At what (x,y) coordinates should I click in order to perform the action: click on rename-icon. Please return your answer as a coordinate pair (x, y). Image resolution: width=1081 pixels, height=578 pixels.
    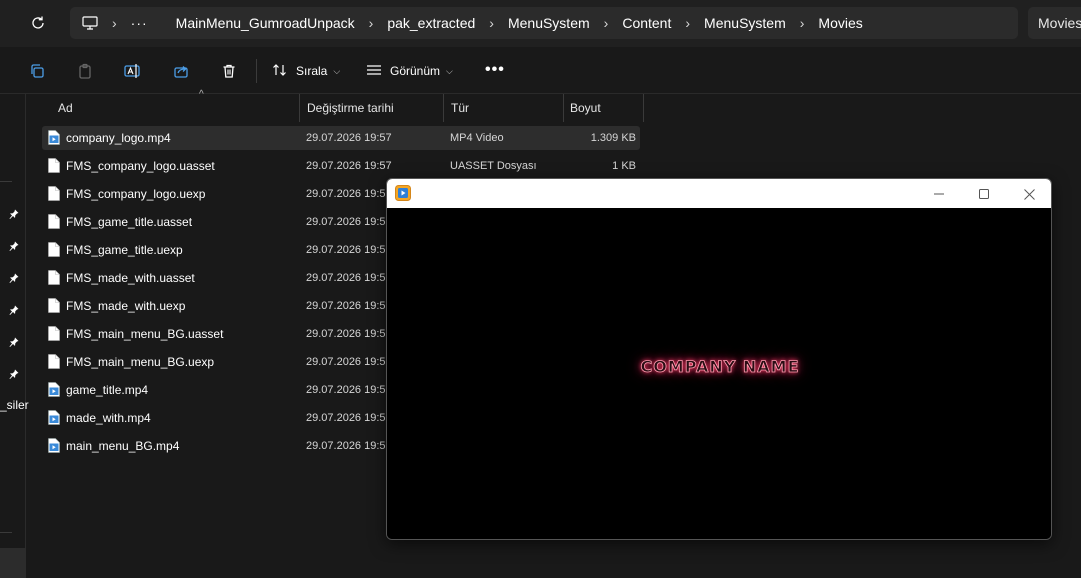
    Looking at the image, I should click on (133, 71).